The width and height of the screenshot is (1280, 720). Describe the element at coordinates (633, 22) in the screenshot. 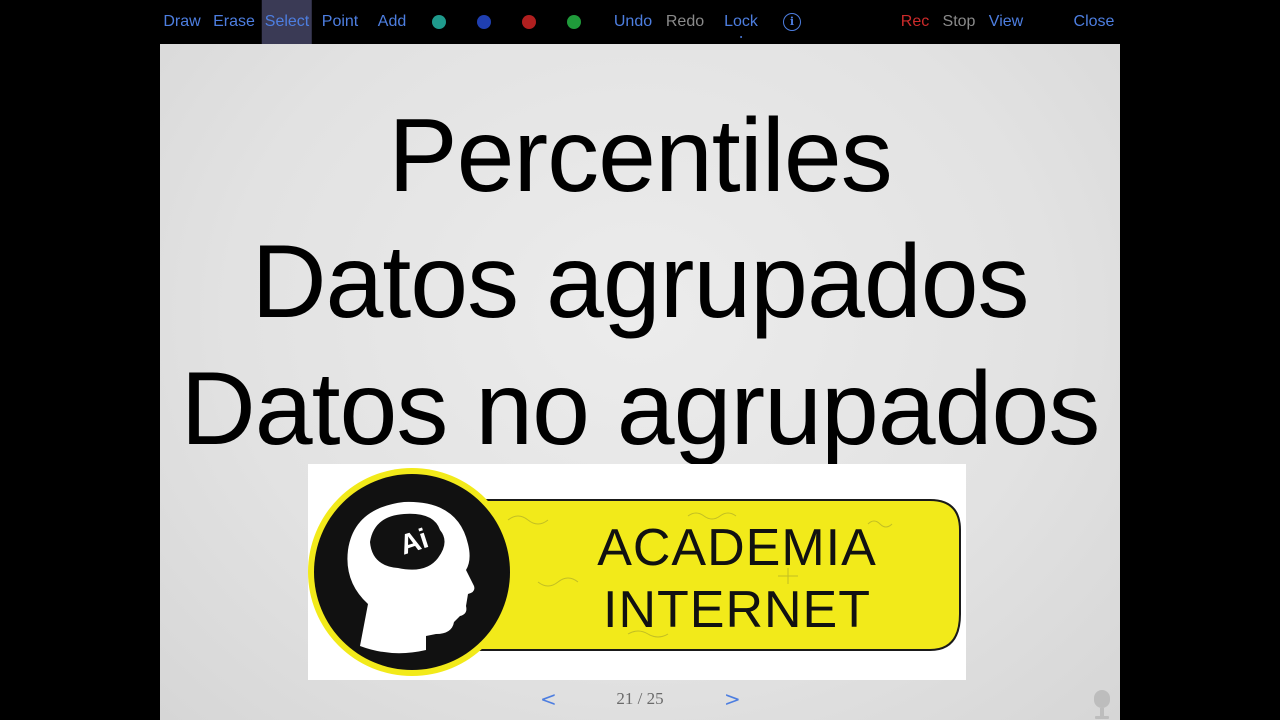

I see `undo-button: Undo` at that location.